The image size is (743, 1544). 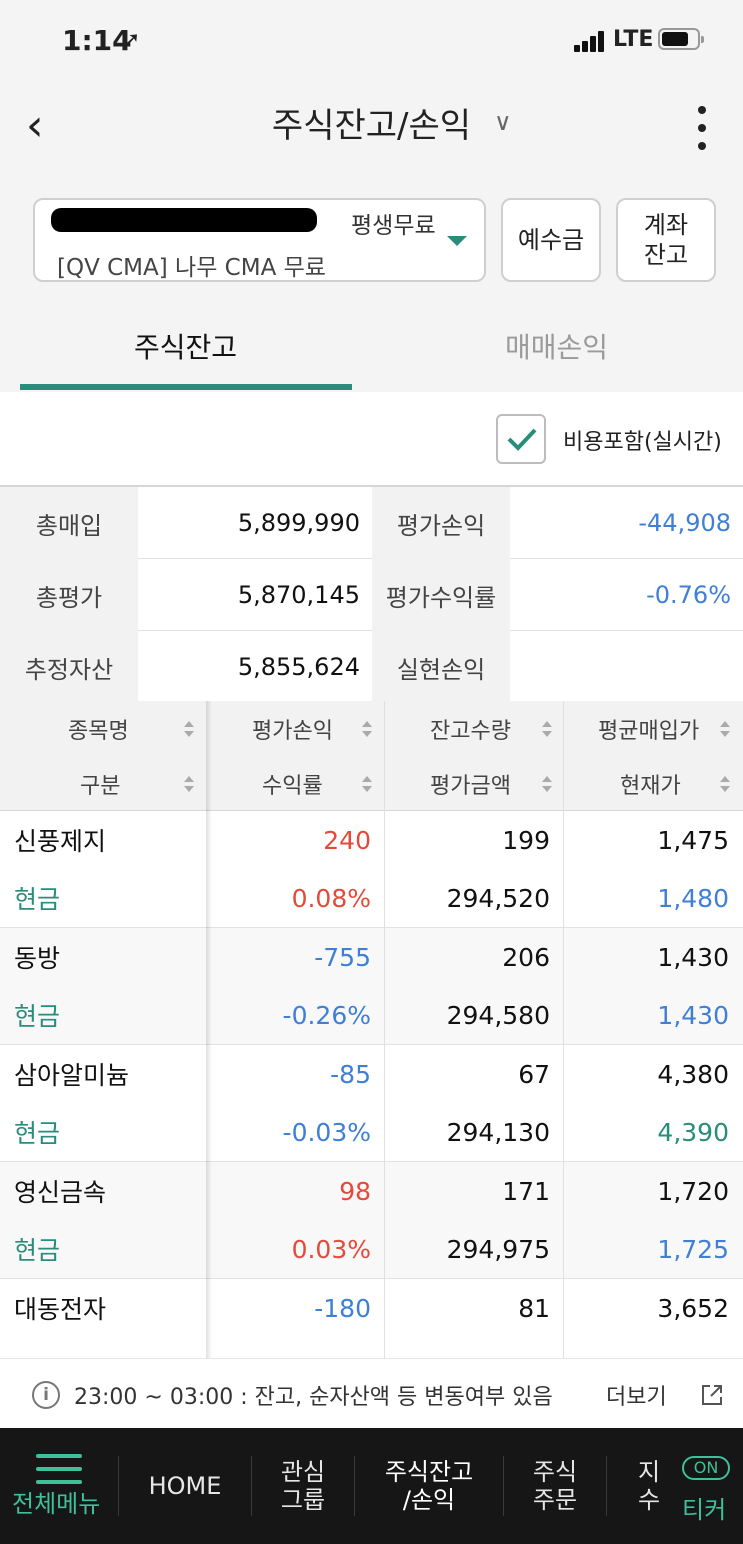 I want to click on summary-value: -0.76%, so click(x=688, y=595).